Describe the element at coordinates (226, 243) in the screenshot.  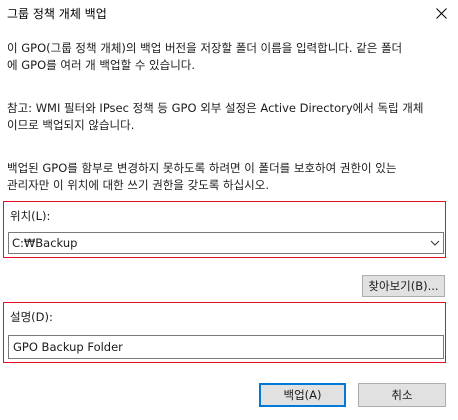
I see `location-combobox: C:₩Backup` at that location.